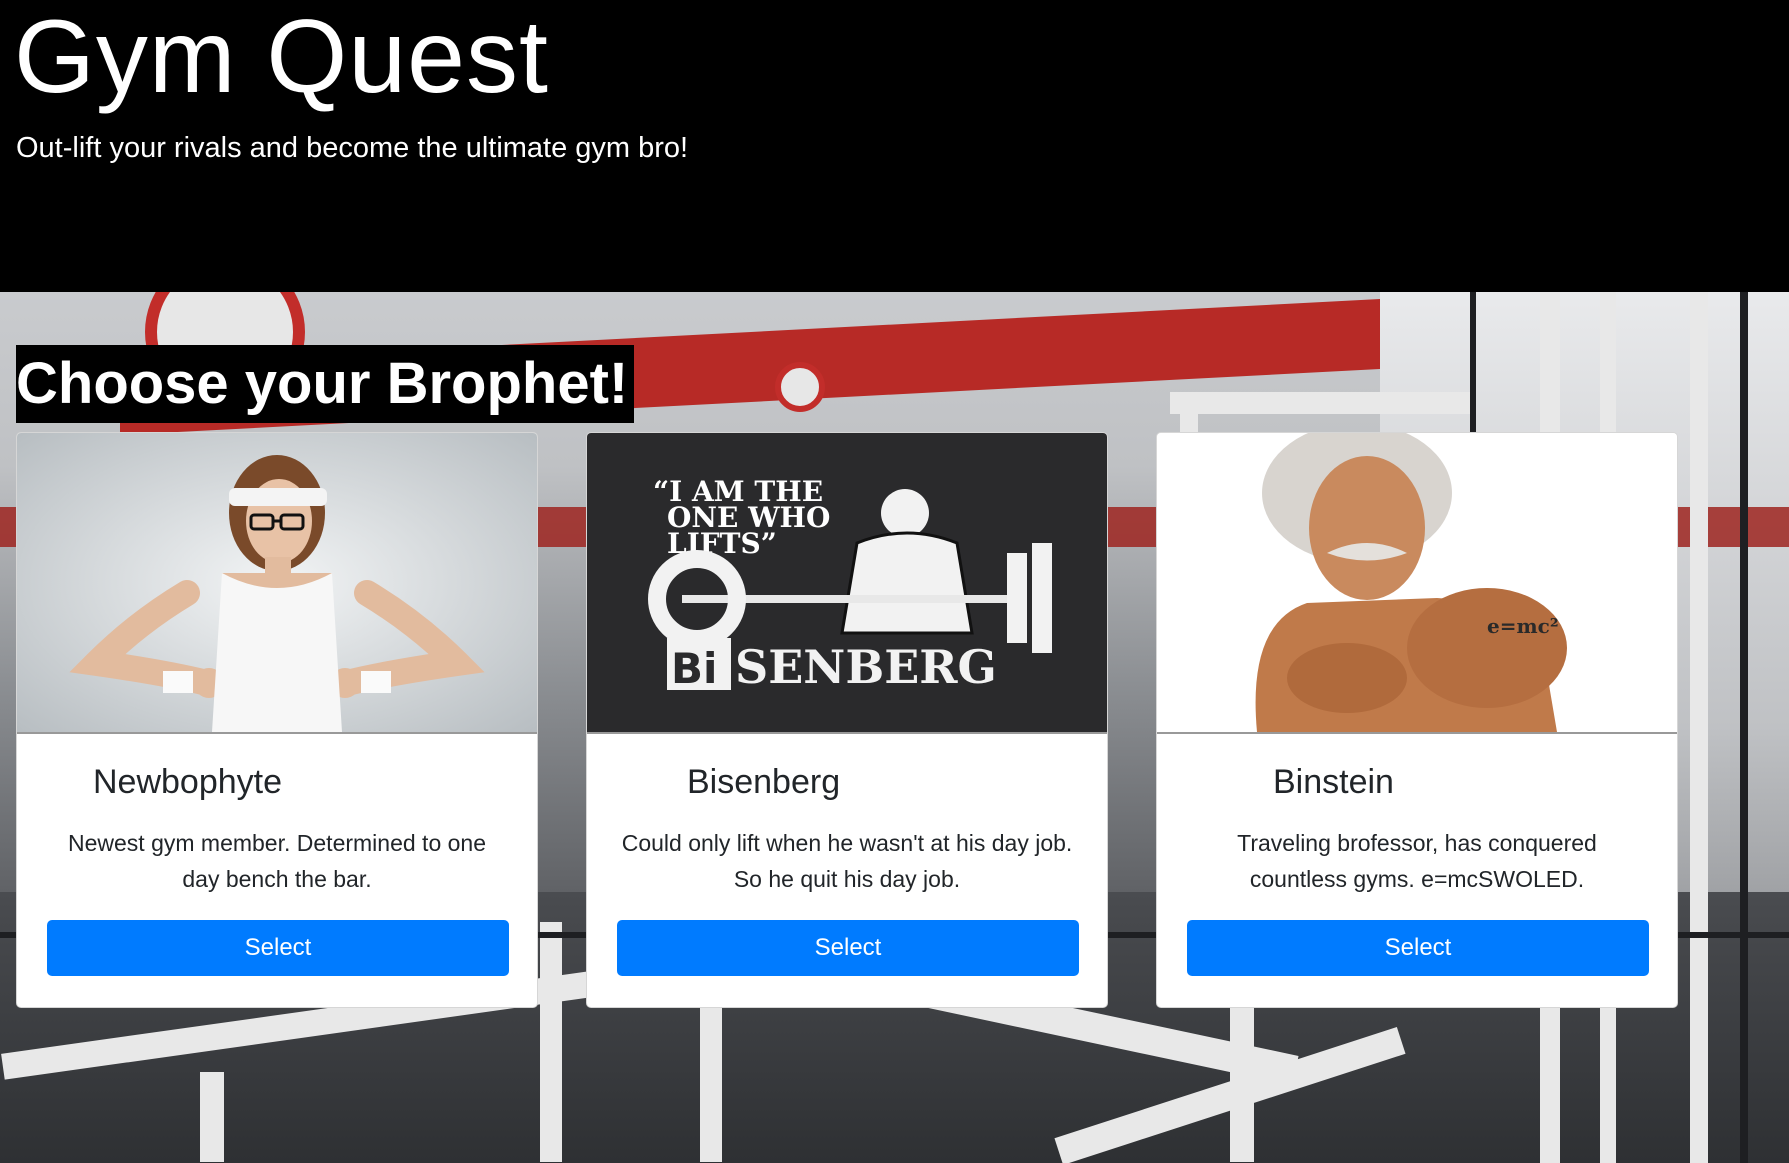  What do you see at coordinates (847, 583) in the screenshot?
I see `bisenberg-image: “I AM THE ONE WHO LIFTS” Bi SENBERG` at bounding box center [847, 583].